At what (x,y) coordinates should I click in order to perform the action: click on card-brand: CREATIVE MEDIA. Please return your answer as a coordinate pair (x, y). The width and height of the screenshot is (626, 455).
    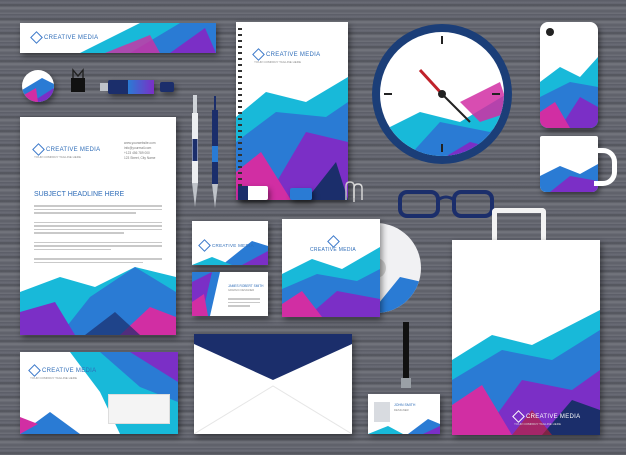
    Looking at the image, I should click on (226, 245).